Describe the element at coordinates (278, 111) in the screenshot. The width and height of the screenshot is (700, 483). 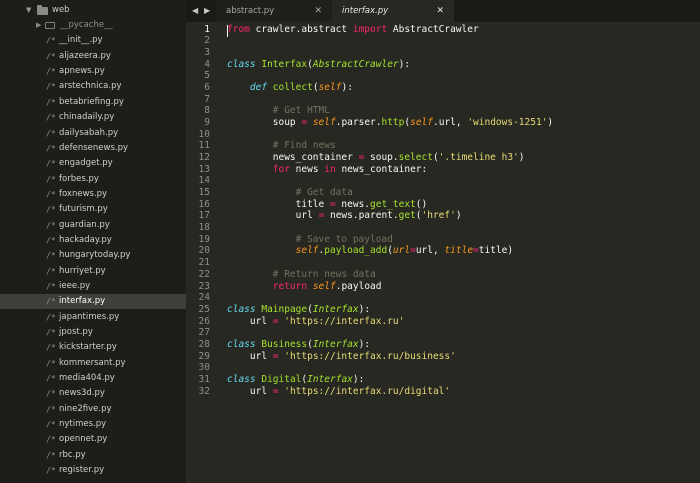
I see `code-line: # Get HTML` at that location.